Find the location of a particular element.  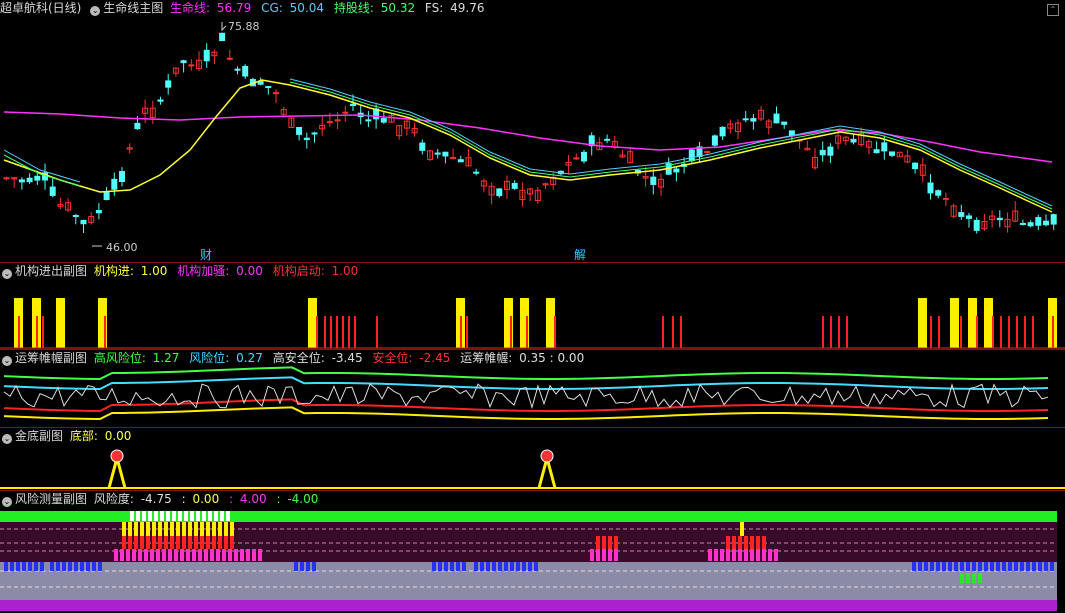

gold-bottom-panel: ⌄ 金底副图 底部: 0.00 is located at coordinates (532, 459).